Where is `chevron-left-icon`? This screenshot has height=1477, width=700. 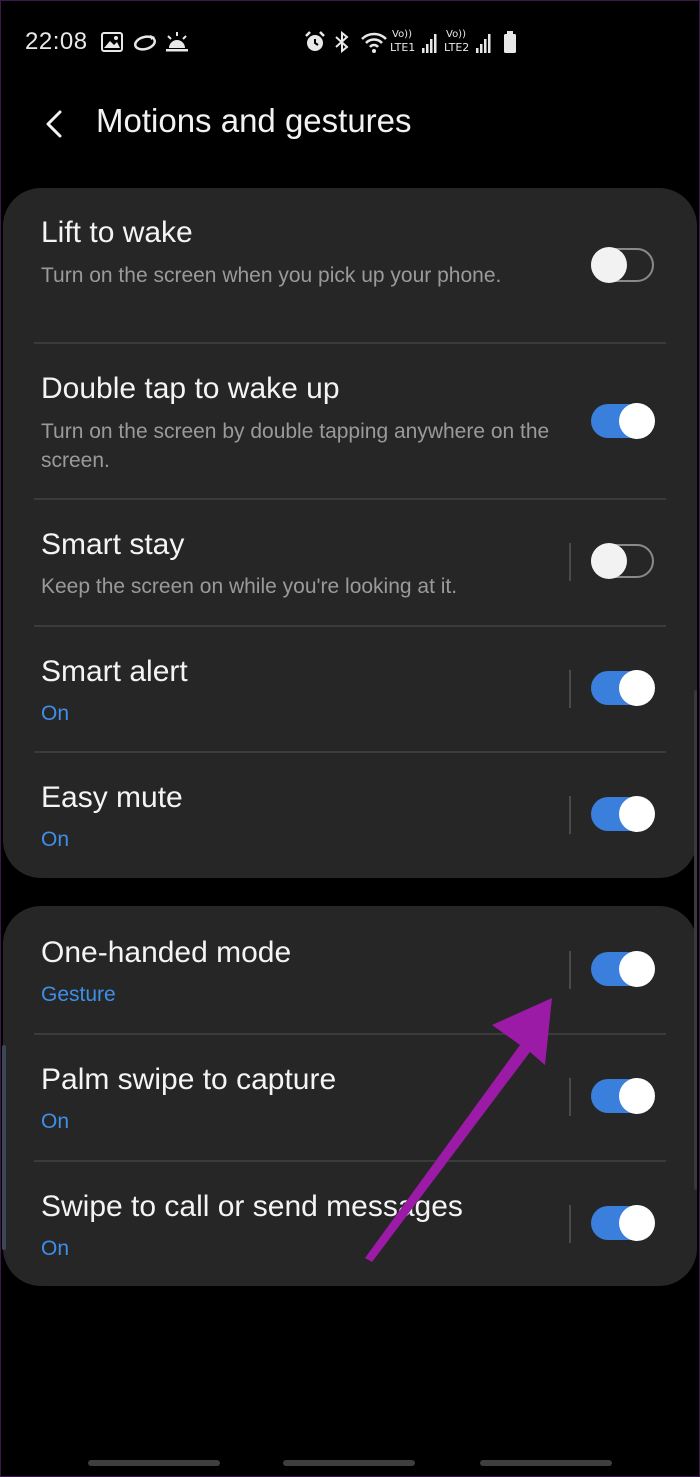 chevron-left-icon is located at coordinates (54, 124).